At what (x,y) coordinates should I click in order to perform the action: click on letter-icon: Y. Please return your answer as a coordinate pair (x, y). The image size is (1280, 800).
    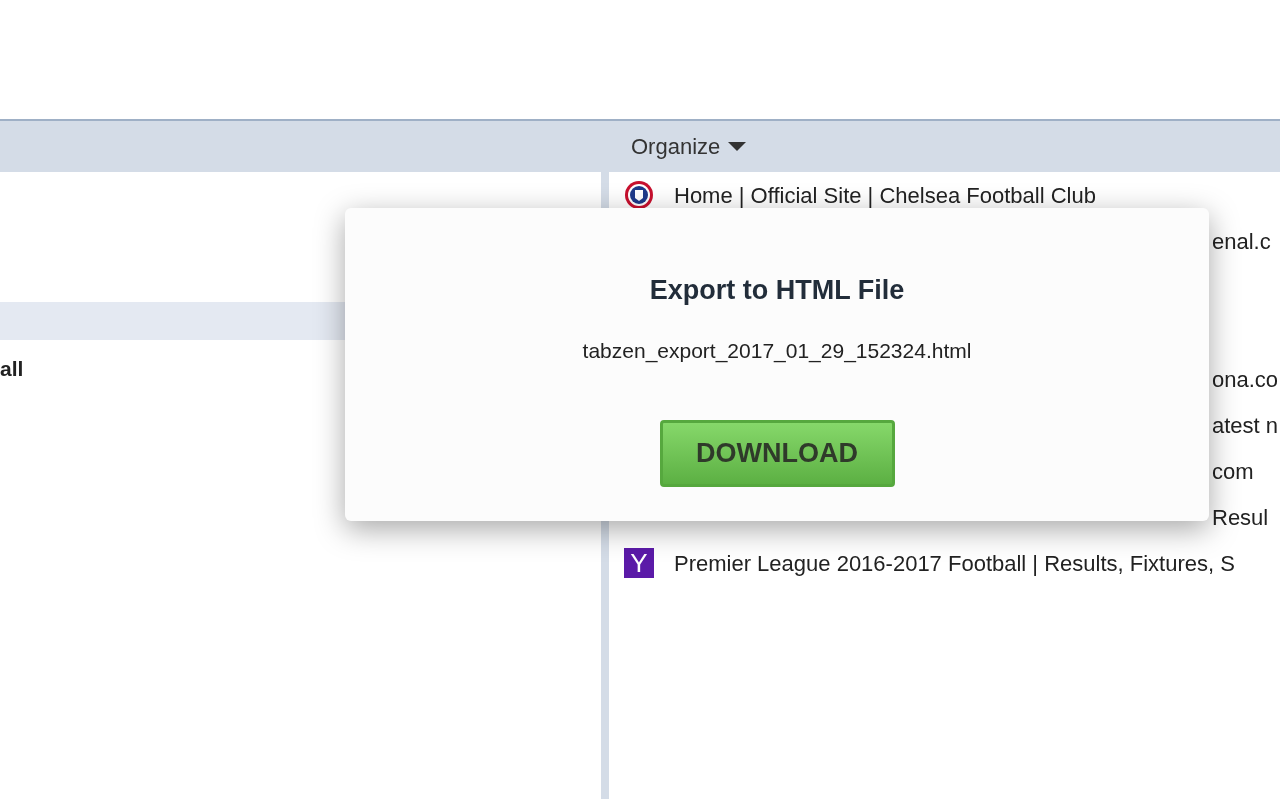
    Looking at the image, I should click on (639, 563).